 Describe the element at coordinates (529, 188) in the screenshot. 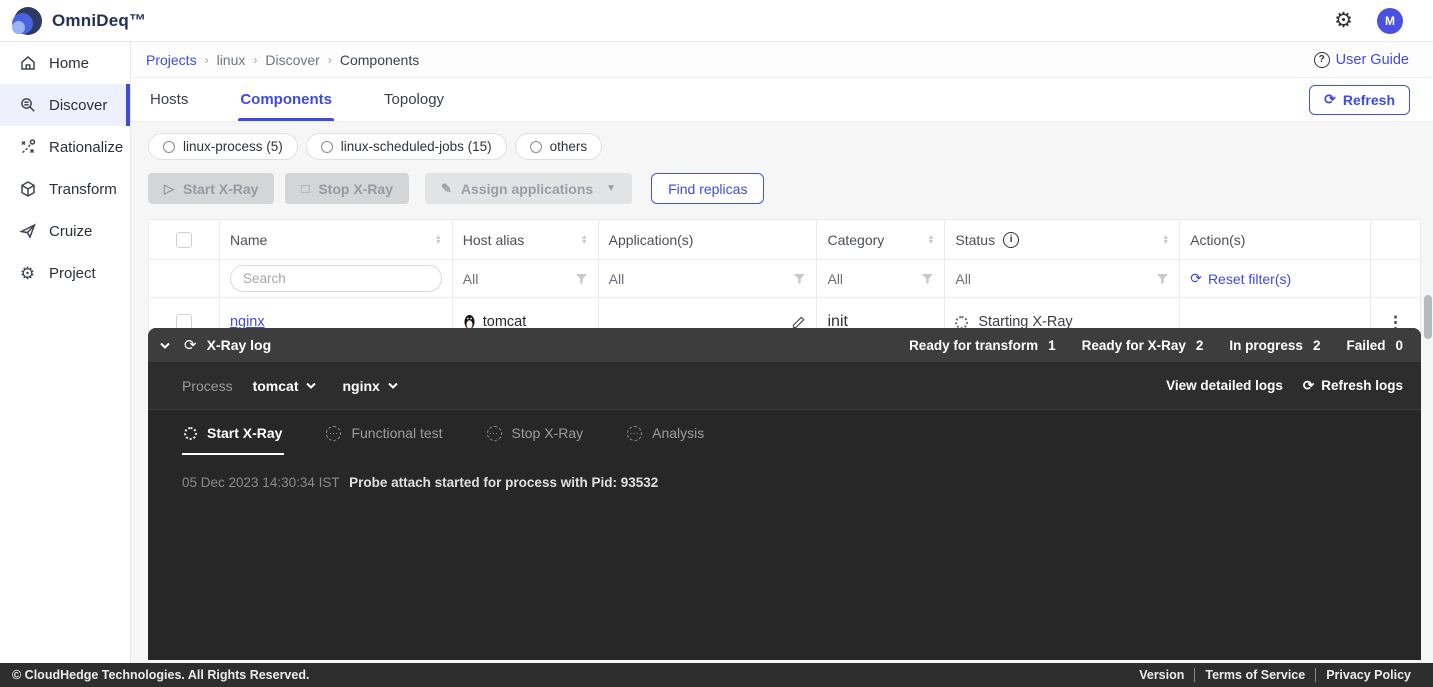

I see `assign-applications-button: ✎ Assign applications ▼` at that location.